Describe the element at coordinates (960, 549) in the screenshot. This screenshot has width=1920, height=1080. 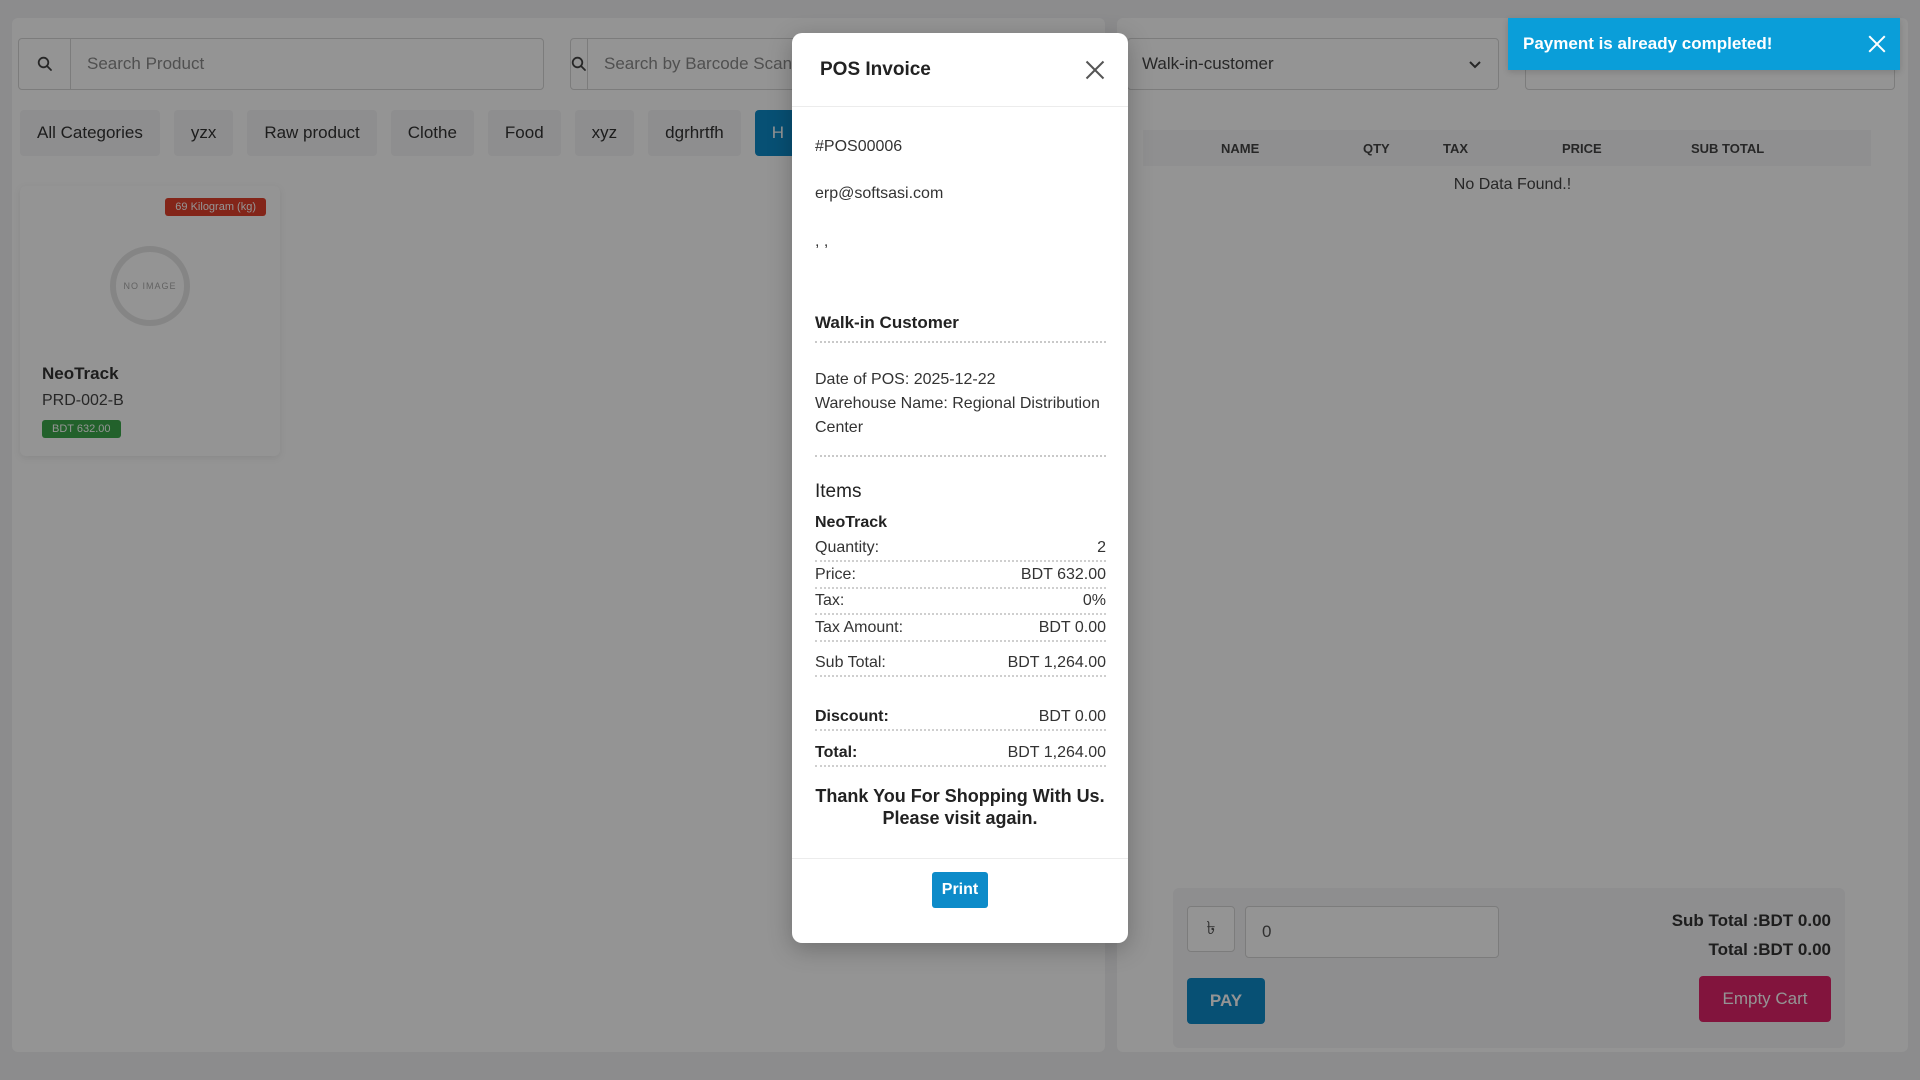
I see `row-quantity: Quantity: 2` at that location.